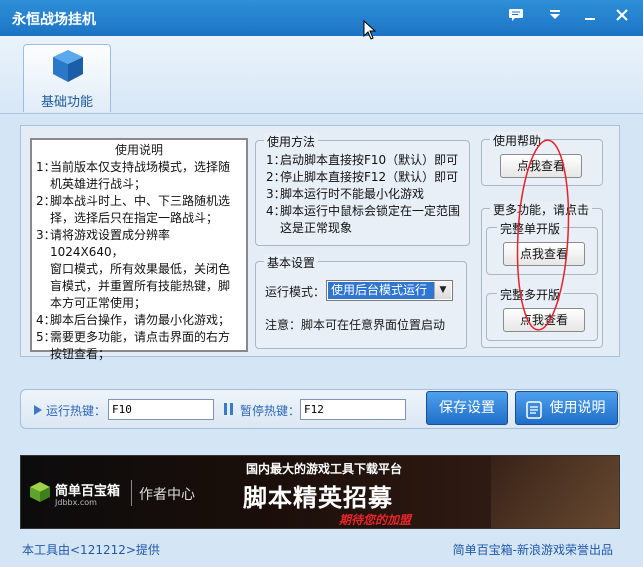 Image resolution: width=643 pixels, height=567 pixels. I want to click on manual-button-label: 使用说明, so click(577, 408).